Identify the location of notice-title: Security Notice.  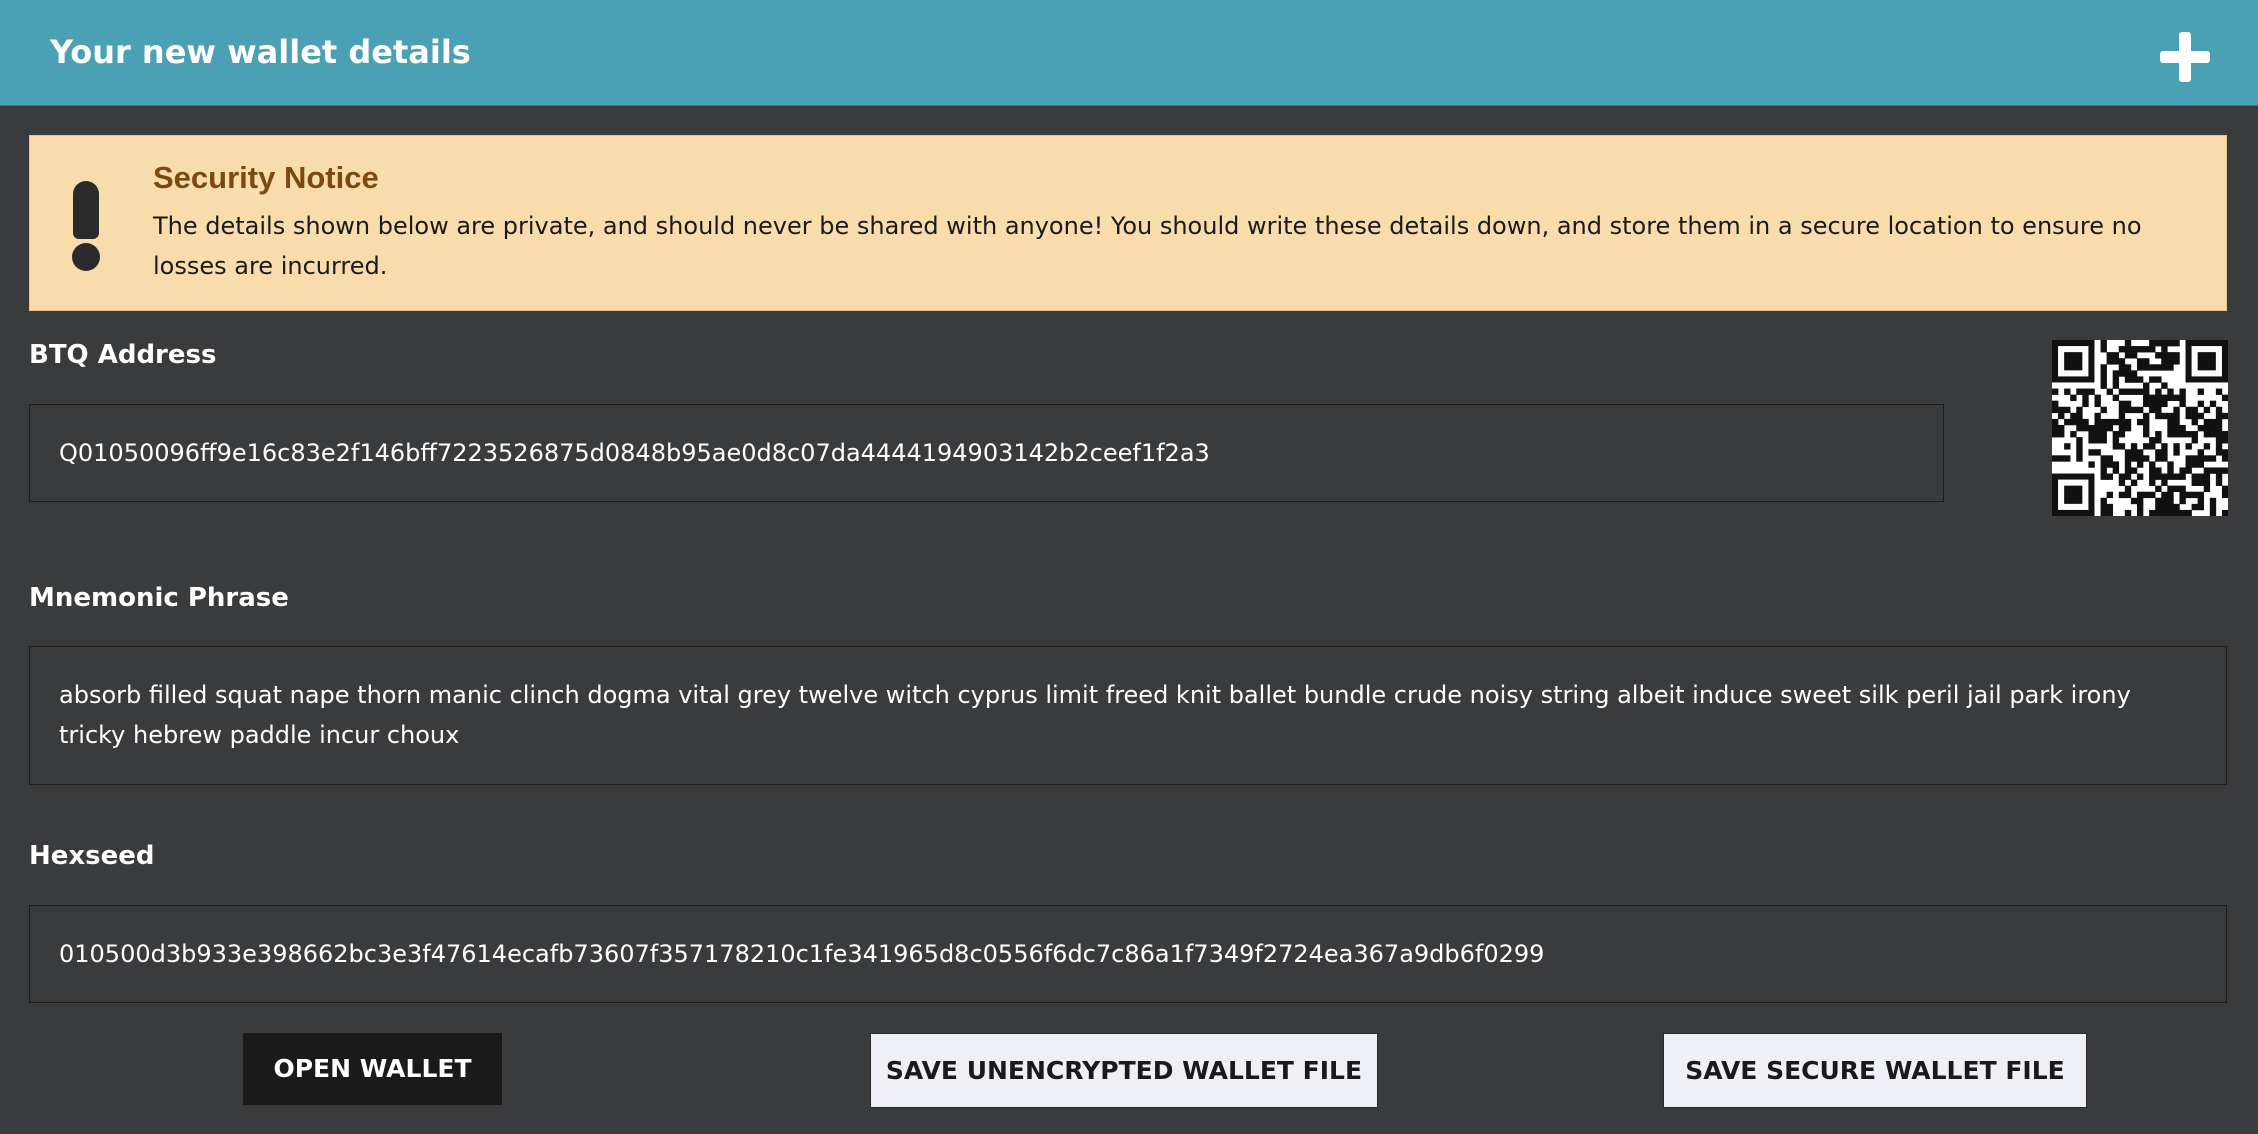
(266, 177).